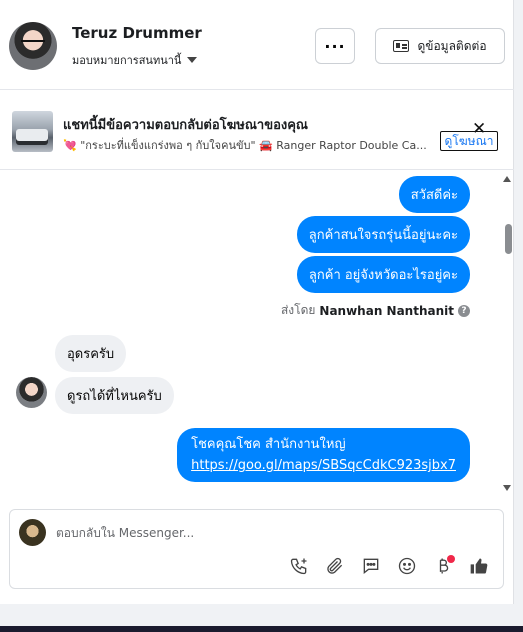 This screenshot has width=523, height=632. Describe the element at coordinates (261, 629) in the screenshot. I see `taskbar-edge` at that location.